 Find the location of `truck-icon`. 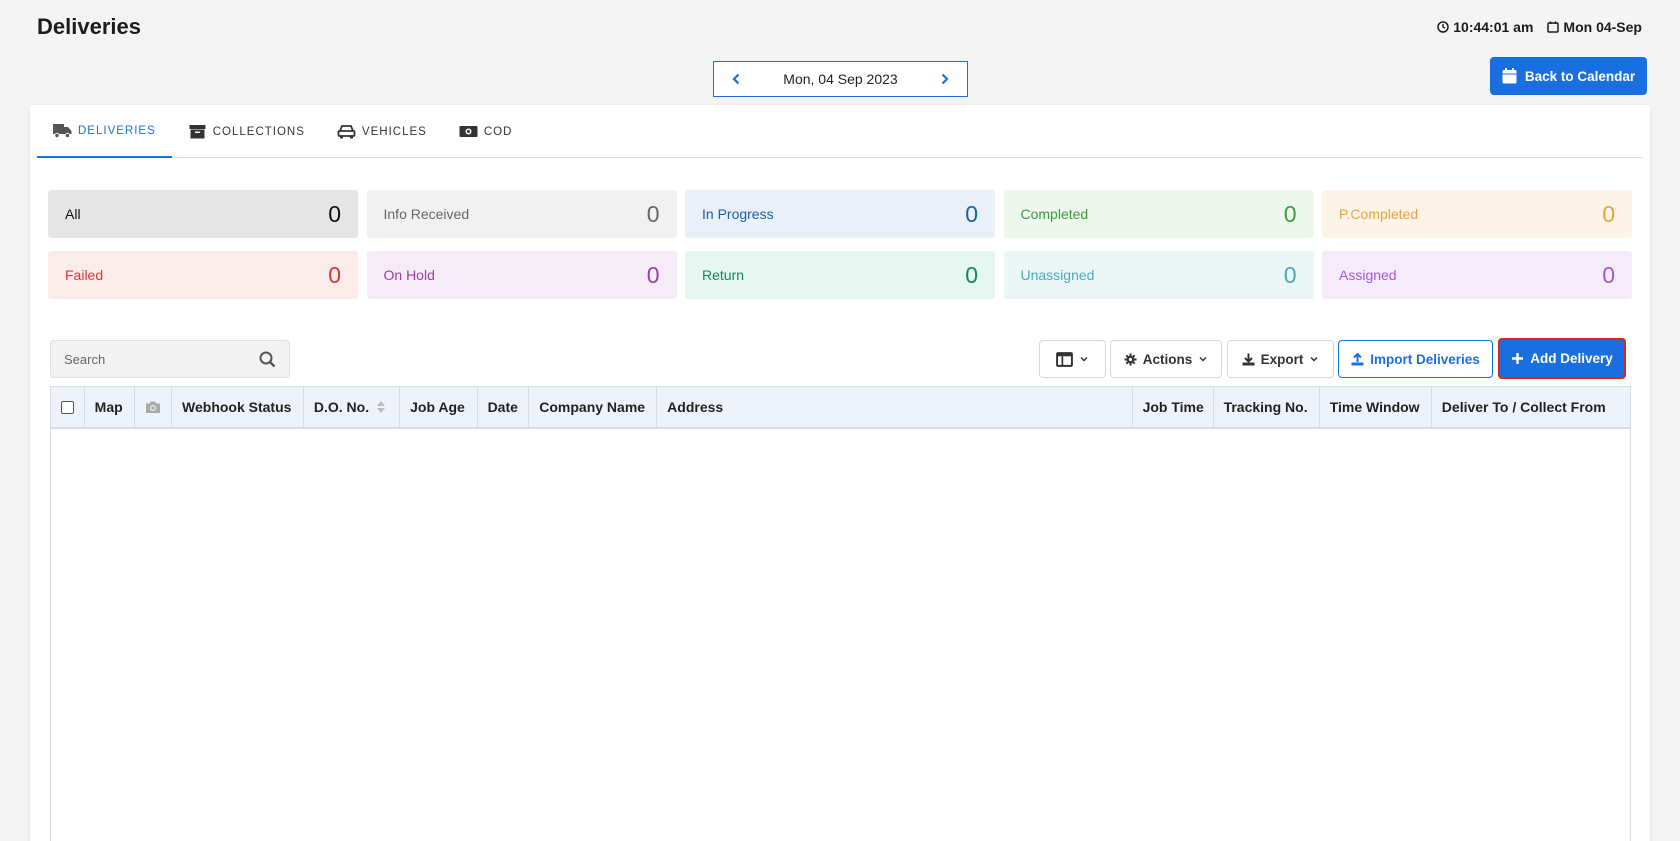

truck-icon is located at coordinates (62, 131).